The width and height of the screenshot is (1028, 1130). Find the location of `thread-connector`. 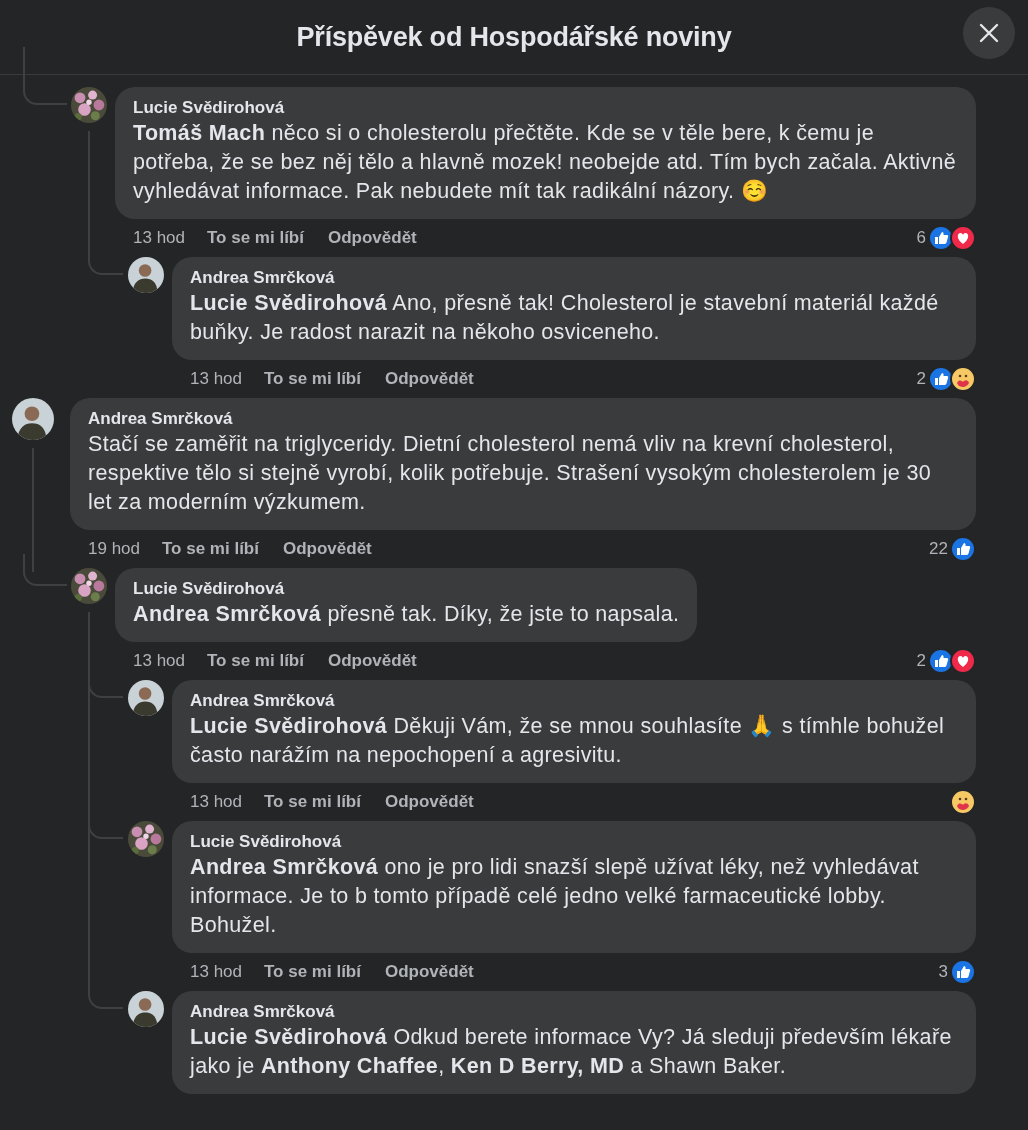

thread-connector is located at coordinates (45, 570).